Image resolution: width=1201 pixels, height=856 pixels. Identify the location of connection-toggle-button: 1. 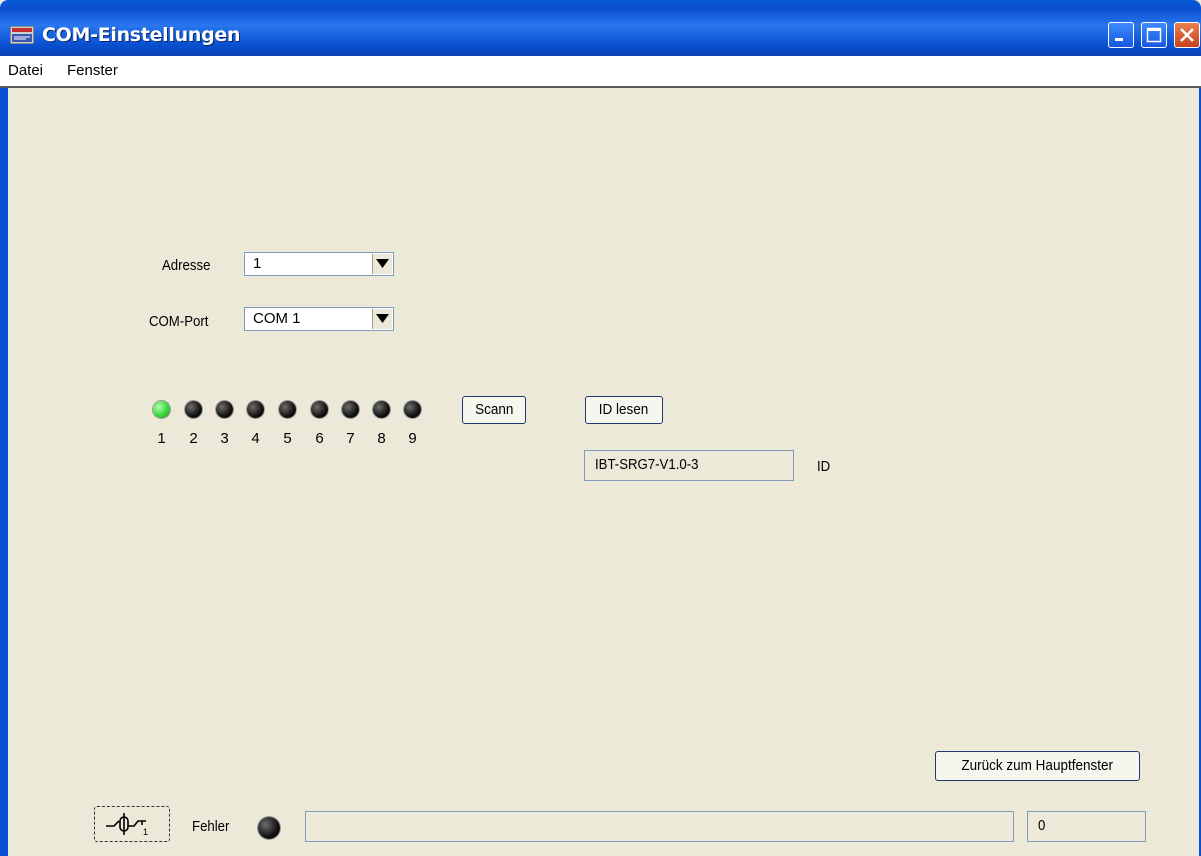
(132, 824).